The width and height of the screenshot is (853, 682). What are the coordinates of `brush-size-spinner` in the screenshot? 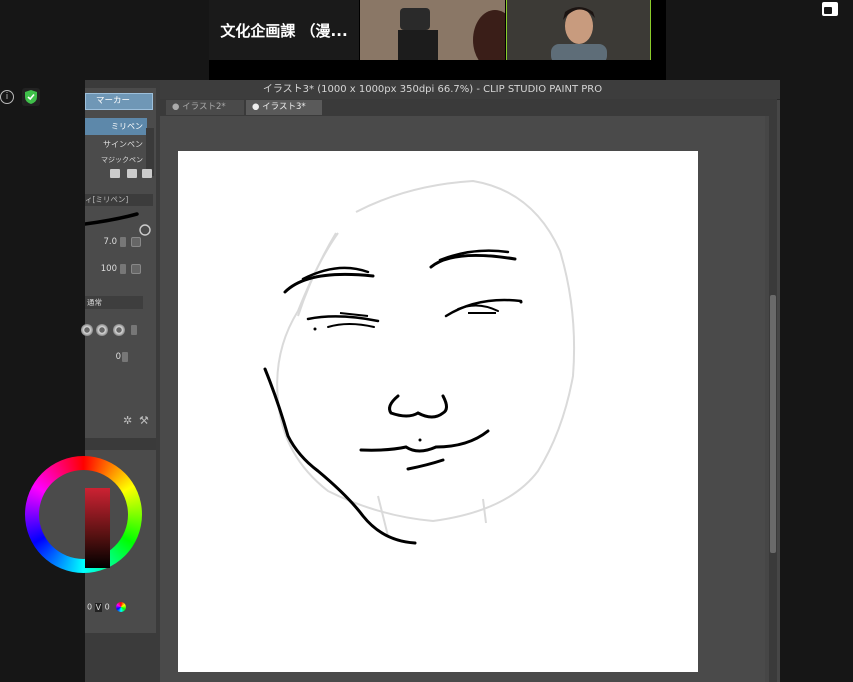 It's located at (123, 242).